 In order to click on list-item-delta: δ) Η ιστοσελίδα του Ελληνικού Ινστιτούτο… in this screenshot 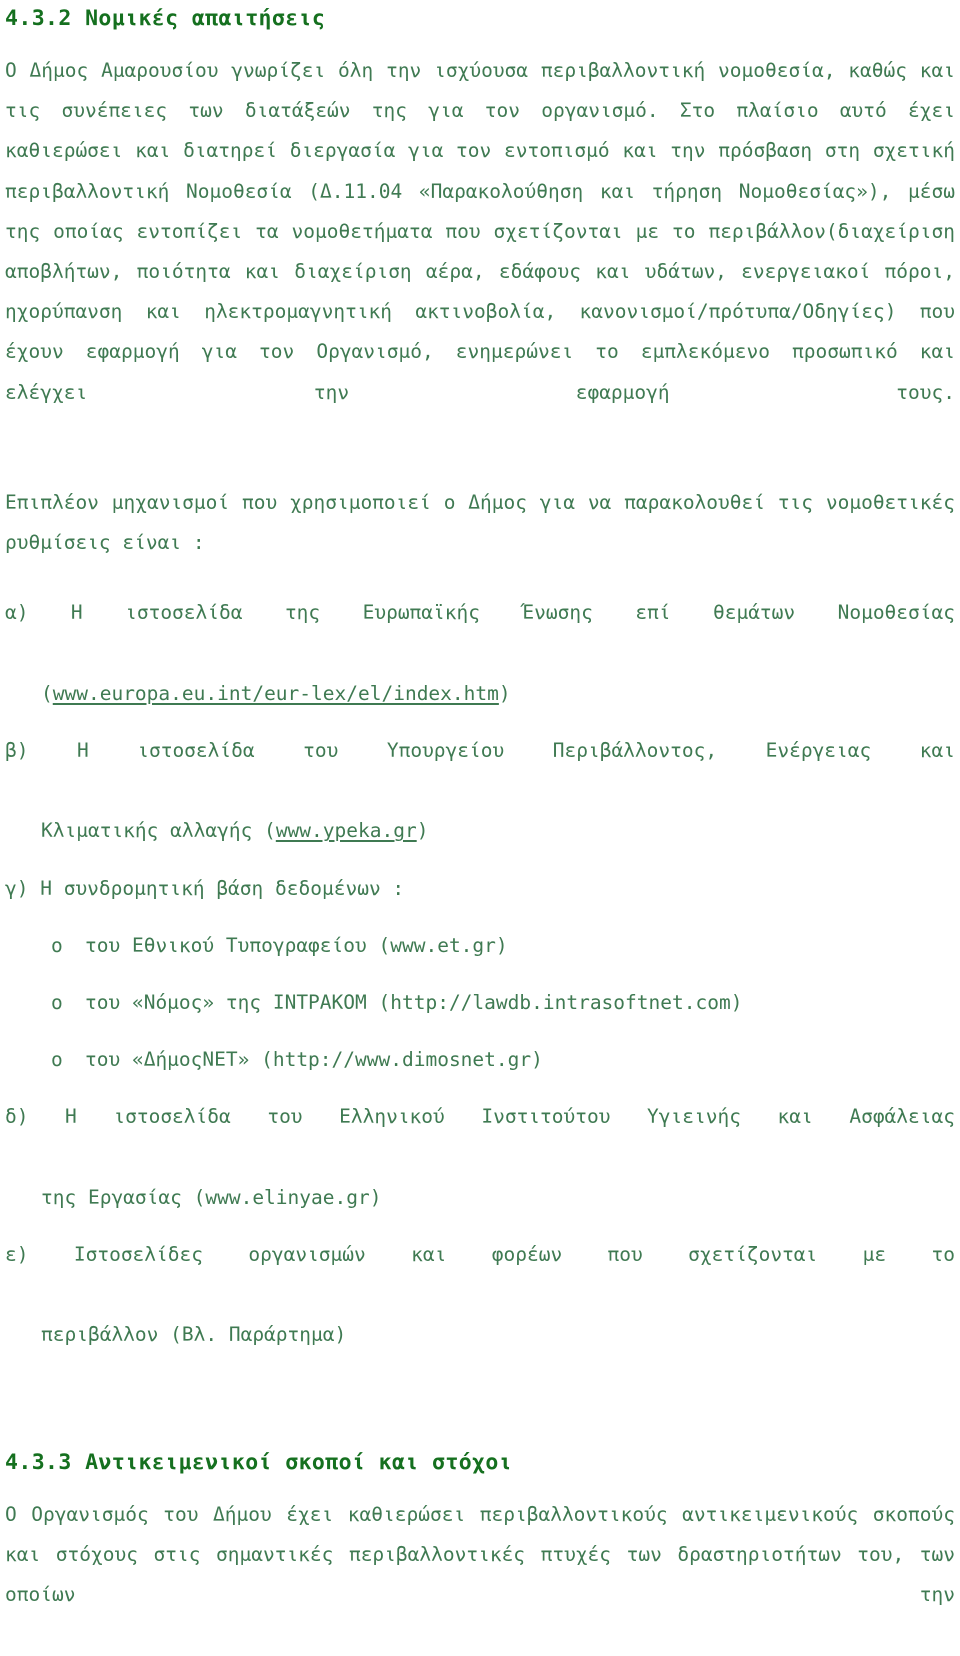, I will do `click(480, 1157)`.